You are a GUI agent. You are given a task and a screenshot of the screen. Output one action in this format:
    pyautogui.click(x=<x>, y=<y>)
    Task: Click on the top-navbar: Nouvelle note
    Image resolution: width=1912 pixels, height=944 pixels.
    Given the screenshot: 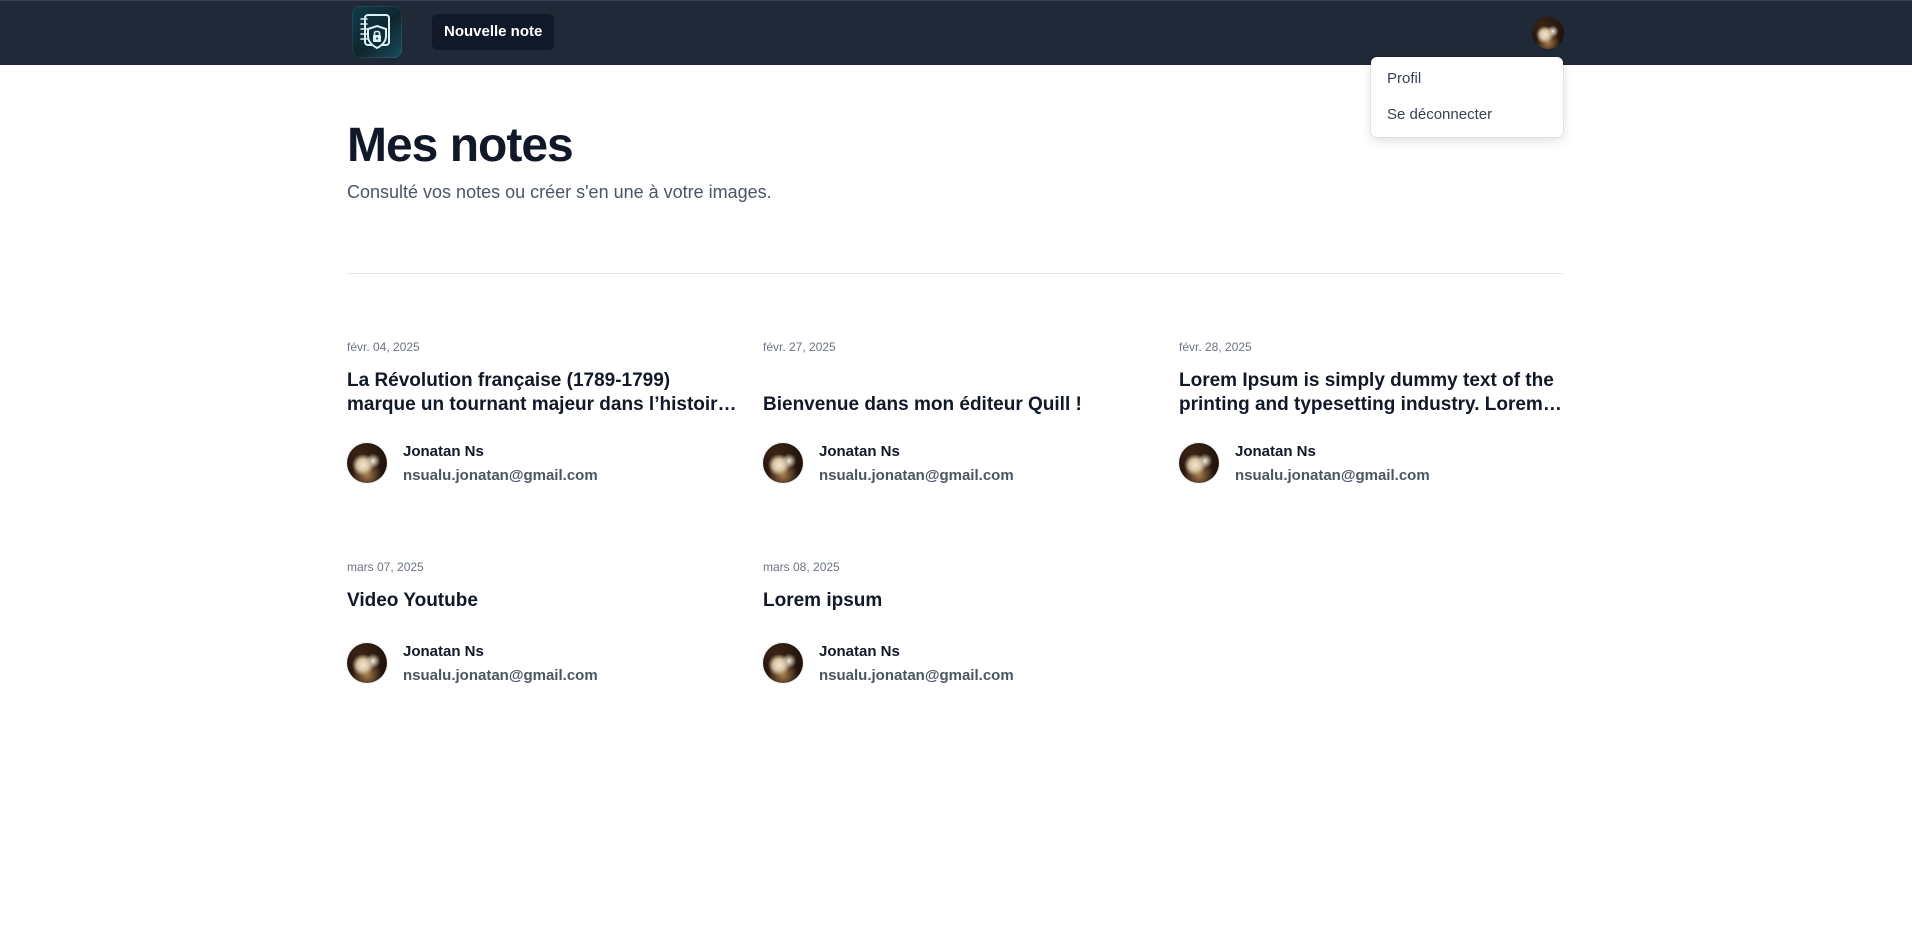 What is the action you would take?
    pyautogui.click(x=956, y=32)
    